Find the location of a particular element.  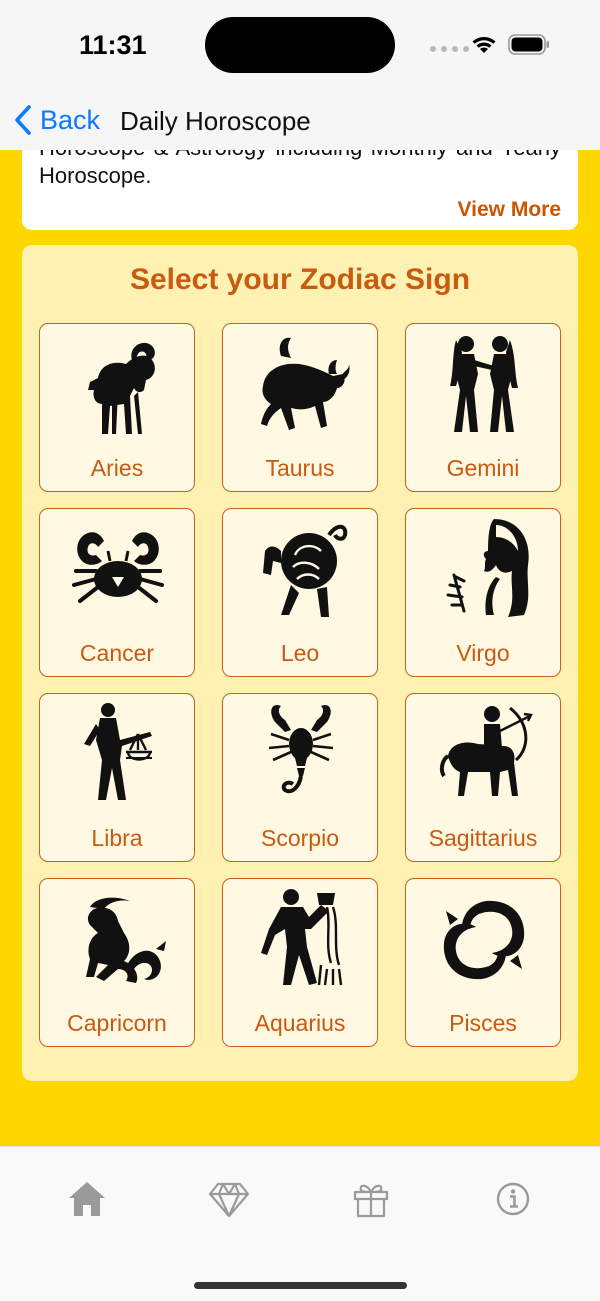

info-icon is located at coordinates (513, 1199).